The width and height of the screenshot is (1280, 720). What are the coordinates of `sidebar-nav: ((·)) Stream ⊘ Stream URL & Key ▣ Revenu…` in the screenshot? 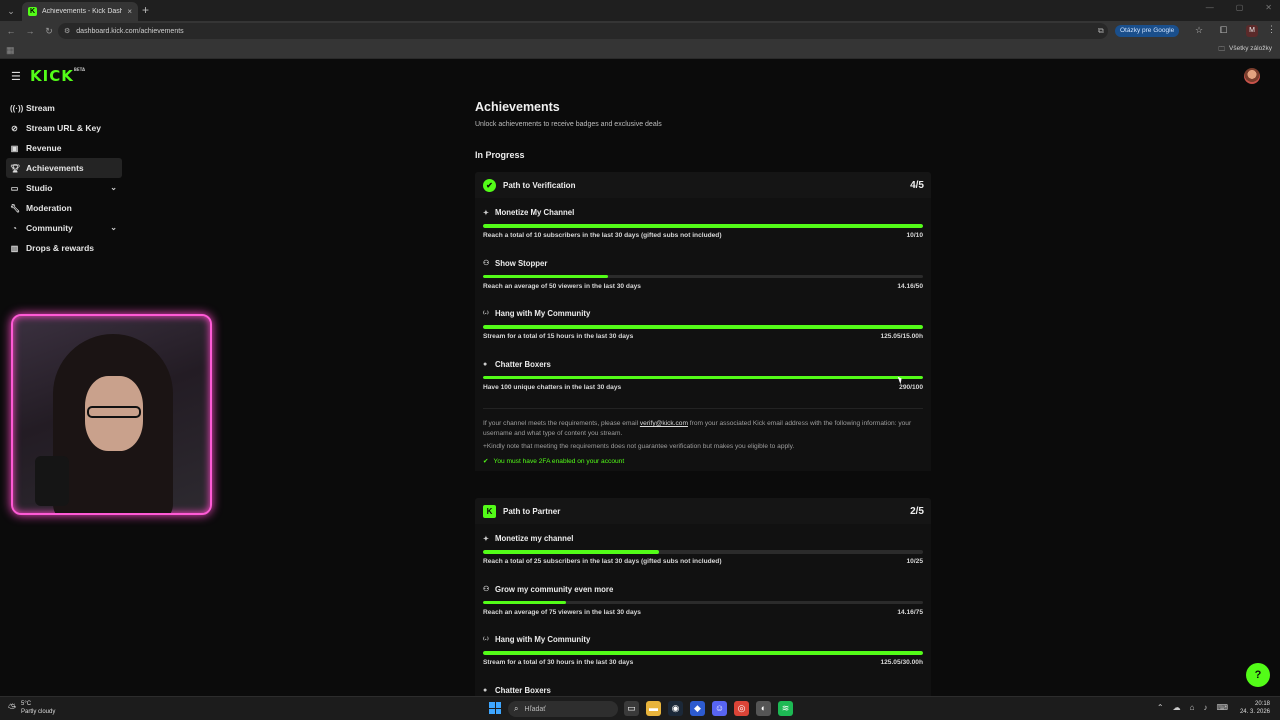 It's located at (64, 178).